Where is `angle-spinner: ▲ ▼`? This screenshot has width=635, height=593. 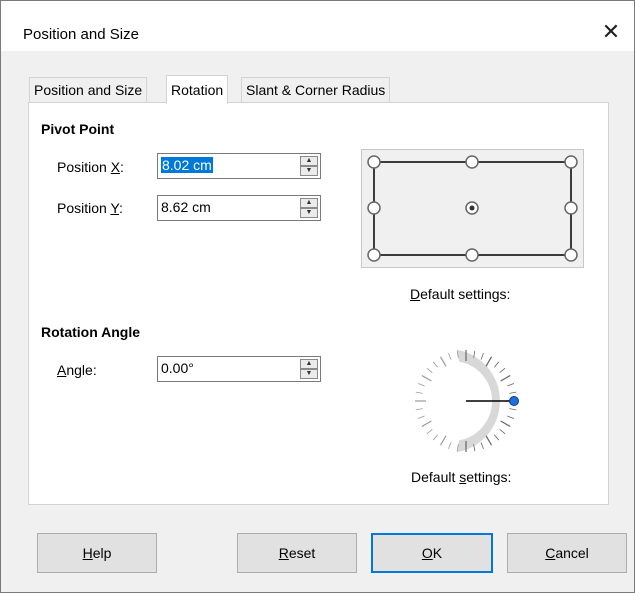
angle-spinner: ▲ ▼ is located at coordinates (309, 369).